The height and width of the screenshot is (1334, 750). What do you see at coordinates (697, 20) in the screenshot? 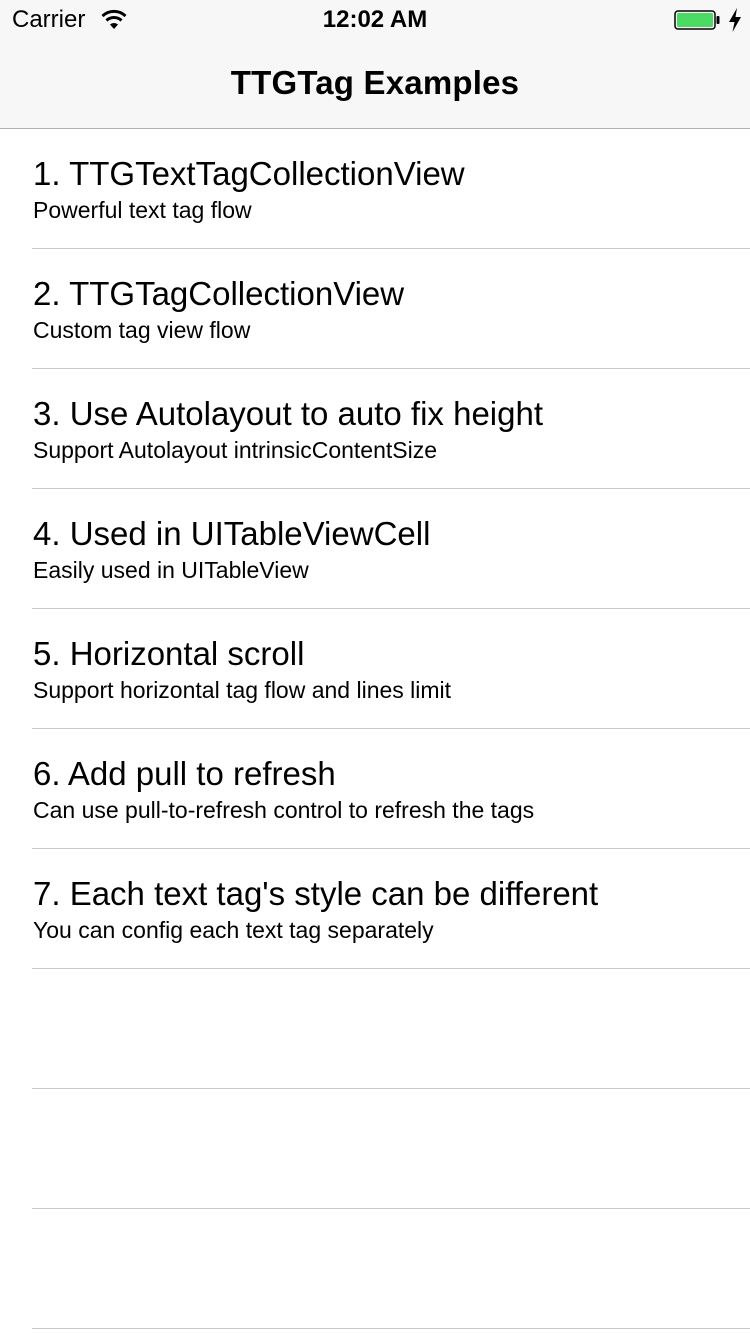
I see `battery-icon` at bounding box center [697, 20].